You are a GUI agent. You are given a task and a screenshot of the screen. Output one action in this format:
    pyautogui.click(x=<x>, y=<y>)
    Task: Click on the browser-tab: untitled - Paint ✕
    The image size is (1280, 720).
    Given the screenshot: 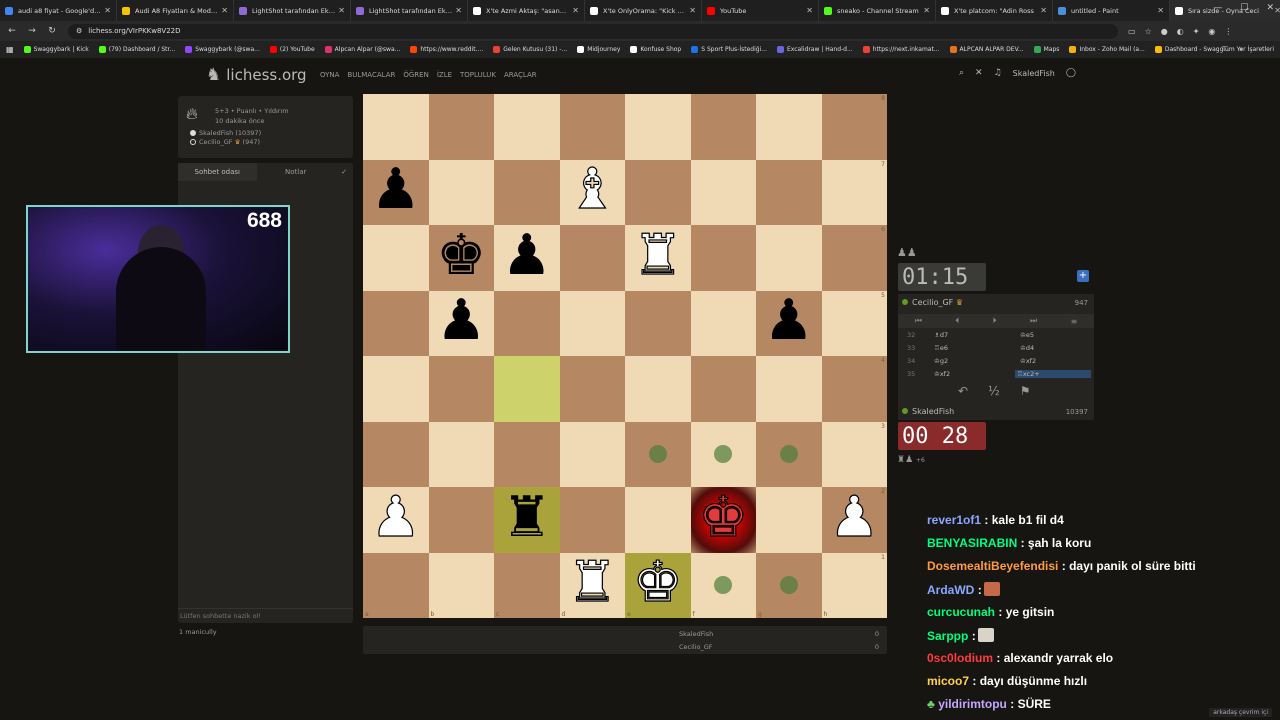 What is the action you would take?
    pyautogui.click(x=1111, y=10)
    